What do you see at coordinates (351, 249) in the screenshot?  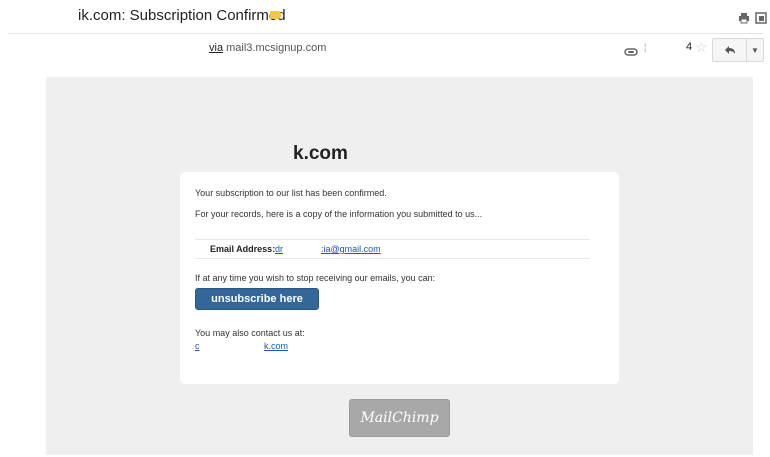 I see `email-link-part2: :ia@gmail.com` at bounding box center [351, 249].